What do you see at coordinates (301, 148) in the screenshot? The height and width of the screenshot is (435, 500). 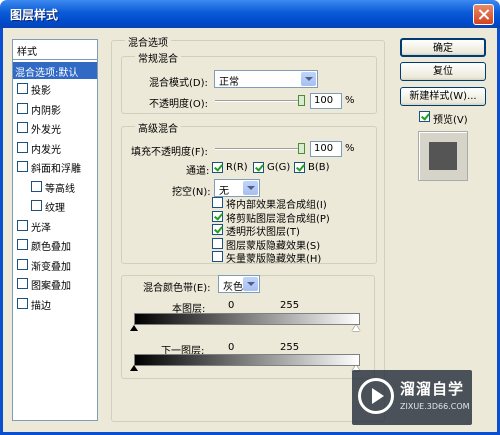 I see `fill-opacity-slider-thumb` at bounding box center [301, 148].